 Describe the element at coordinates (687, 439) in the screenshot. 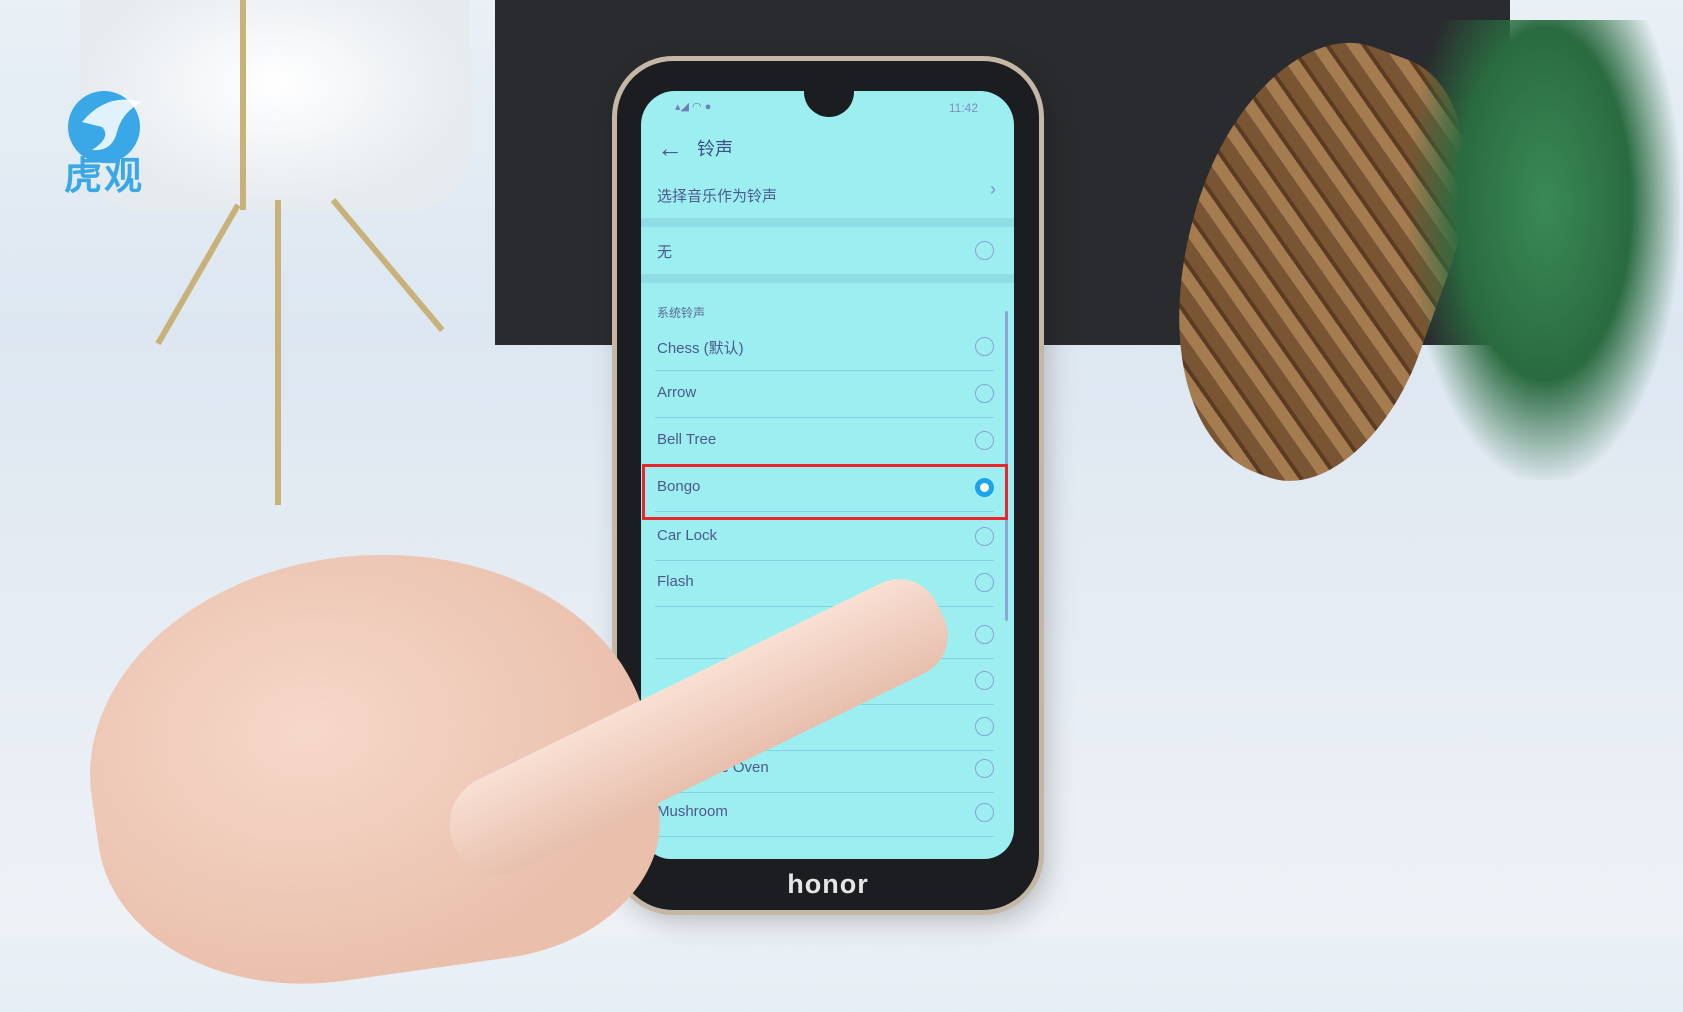

I see `ringtone-label: Bell Tree` at that location.